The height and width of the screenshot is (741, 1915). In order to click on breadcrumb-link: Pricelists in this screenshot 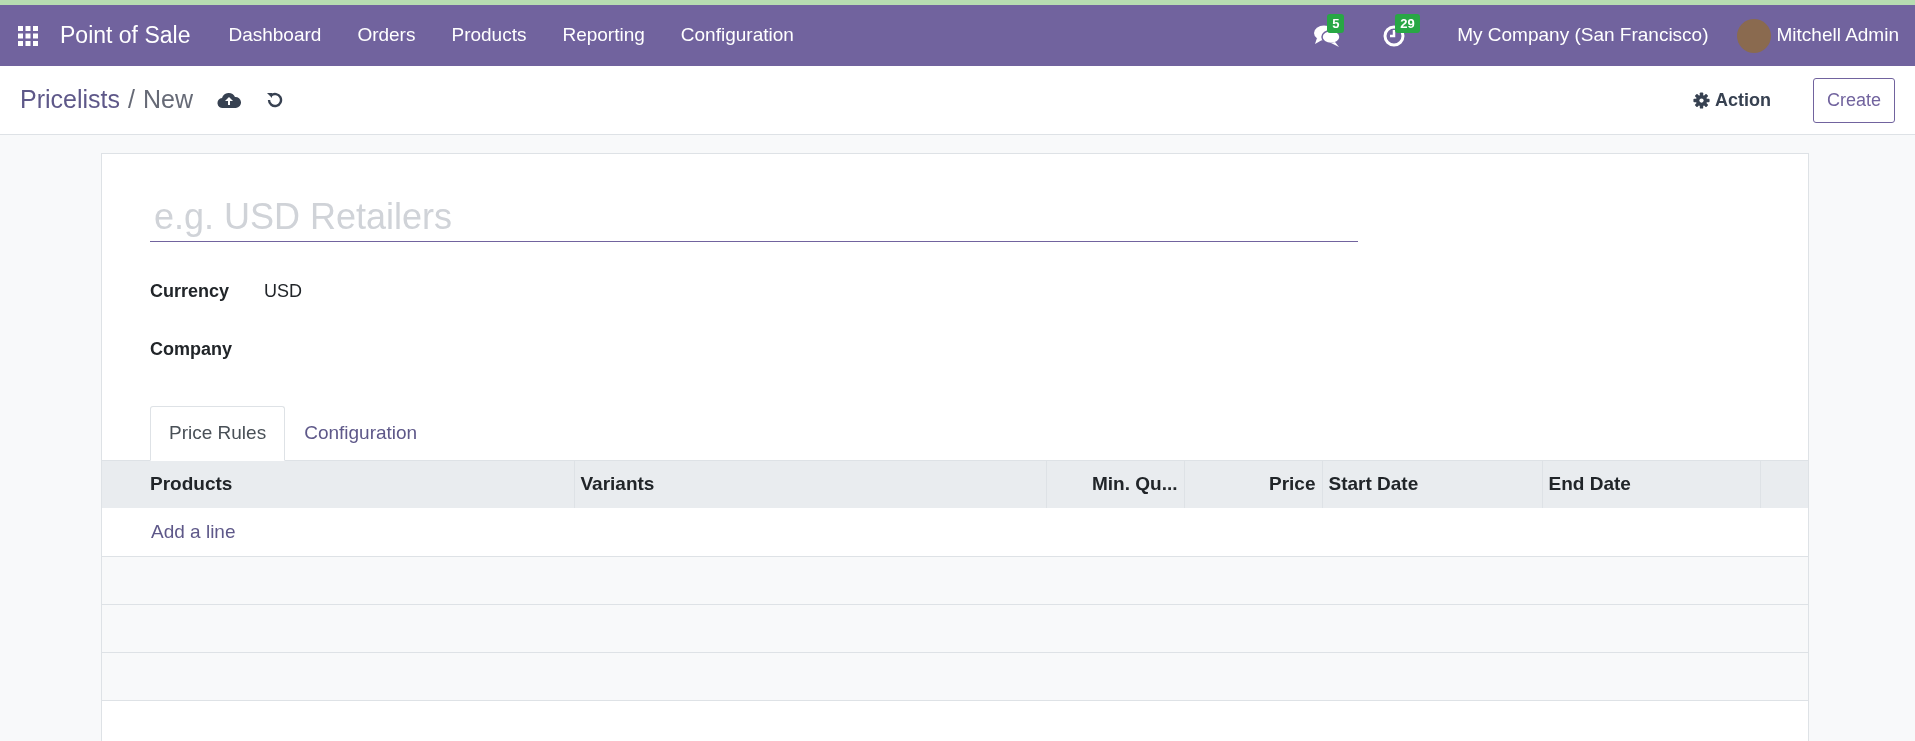, I will do `click(70, 100)`.